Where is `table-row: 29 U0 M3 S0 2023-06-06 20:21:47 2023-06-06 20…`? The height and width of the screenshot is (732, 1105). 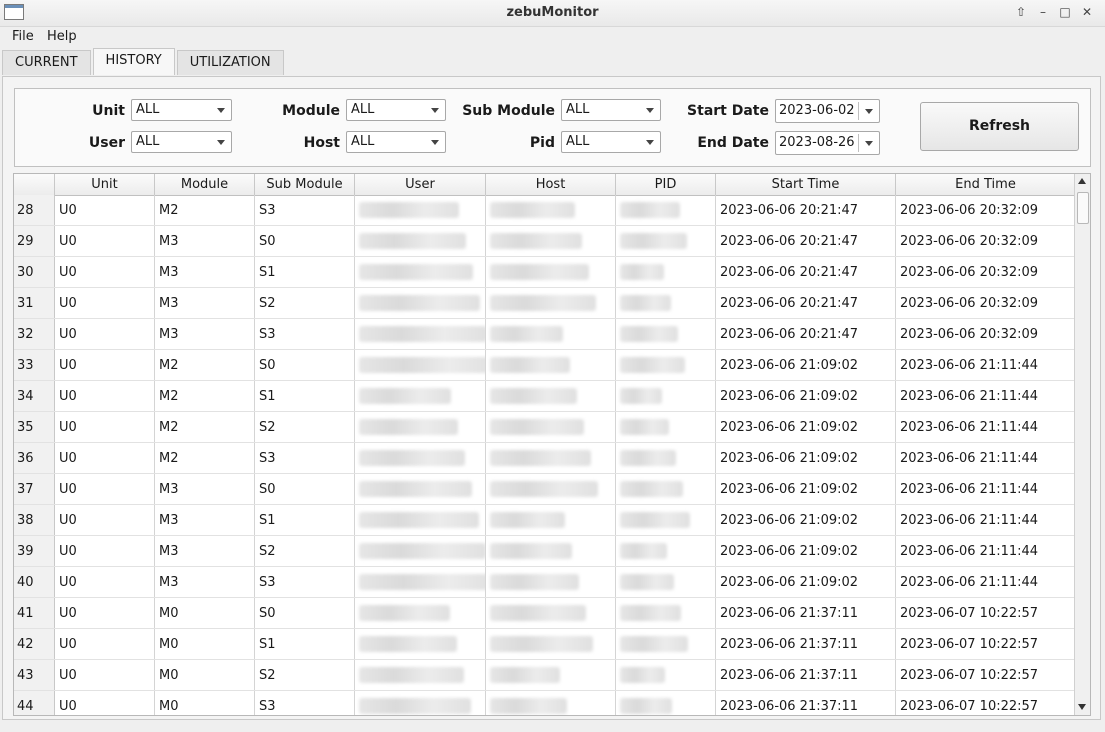 table-row: 29 U0 M3 S0 2023-06-06 20:21:47 2023-06-06 20… is located at coordinates (545, 241).